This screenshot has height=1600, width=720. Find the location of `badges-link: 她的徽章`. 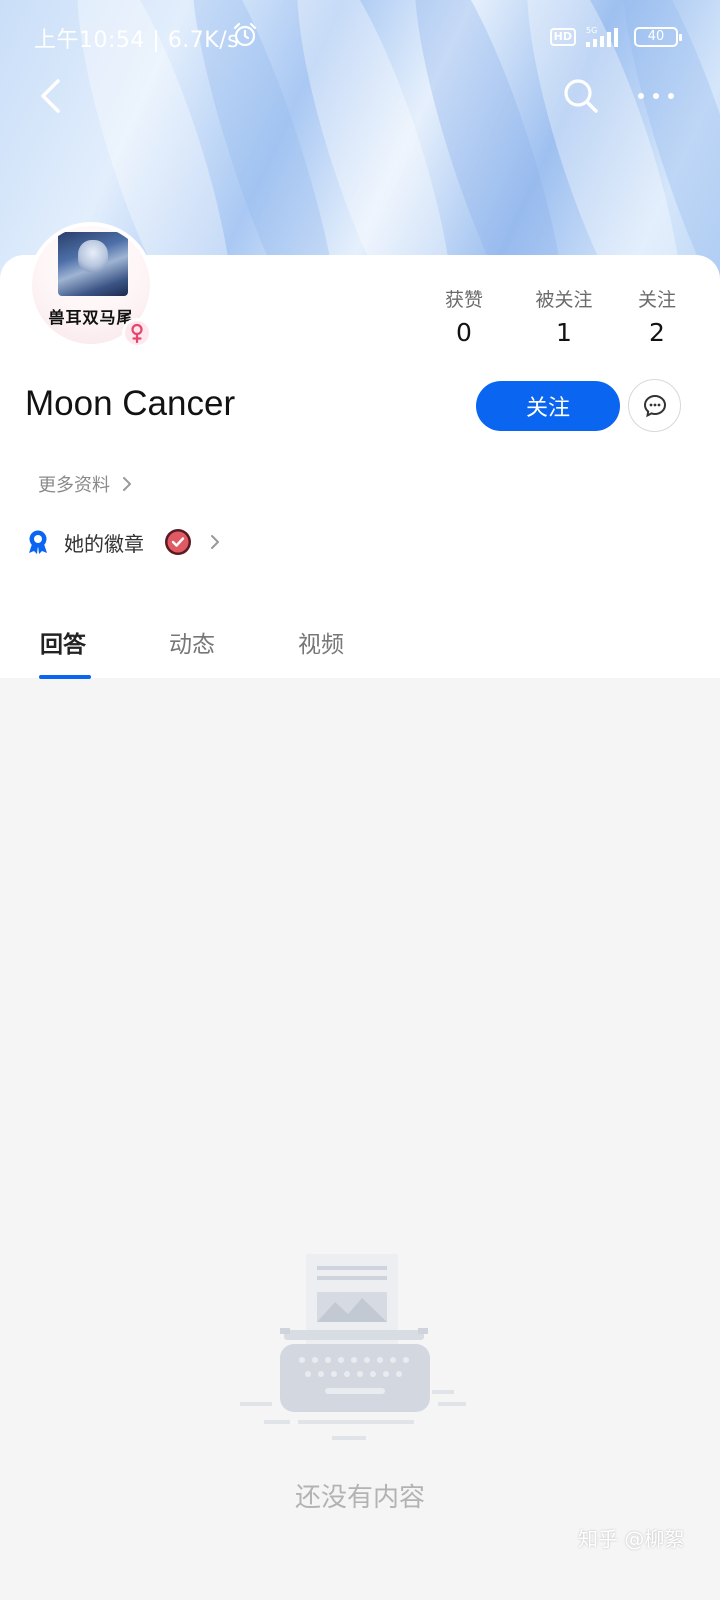

badges-link: 她的徽章 is located at coordinates (123, 542).